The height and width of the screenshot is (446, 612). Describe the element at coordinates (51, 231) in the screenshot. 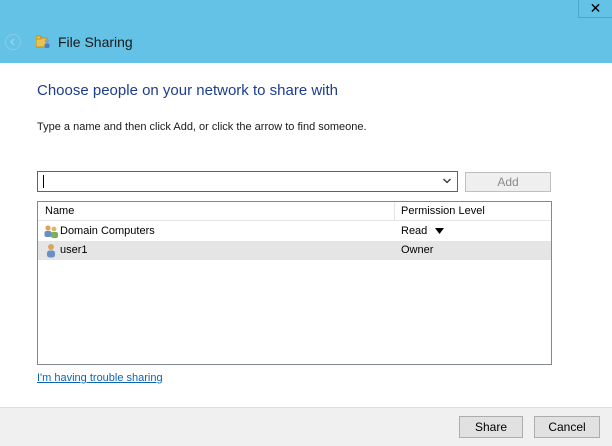

I see `group-icon` at that location.